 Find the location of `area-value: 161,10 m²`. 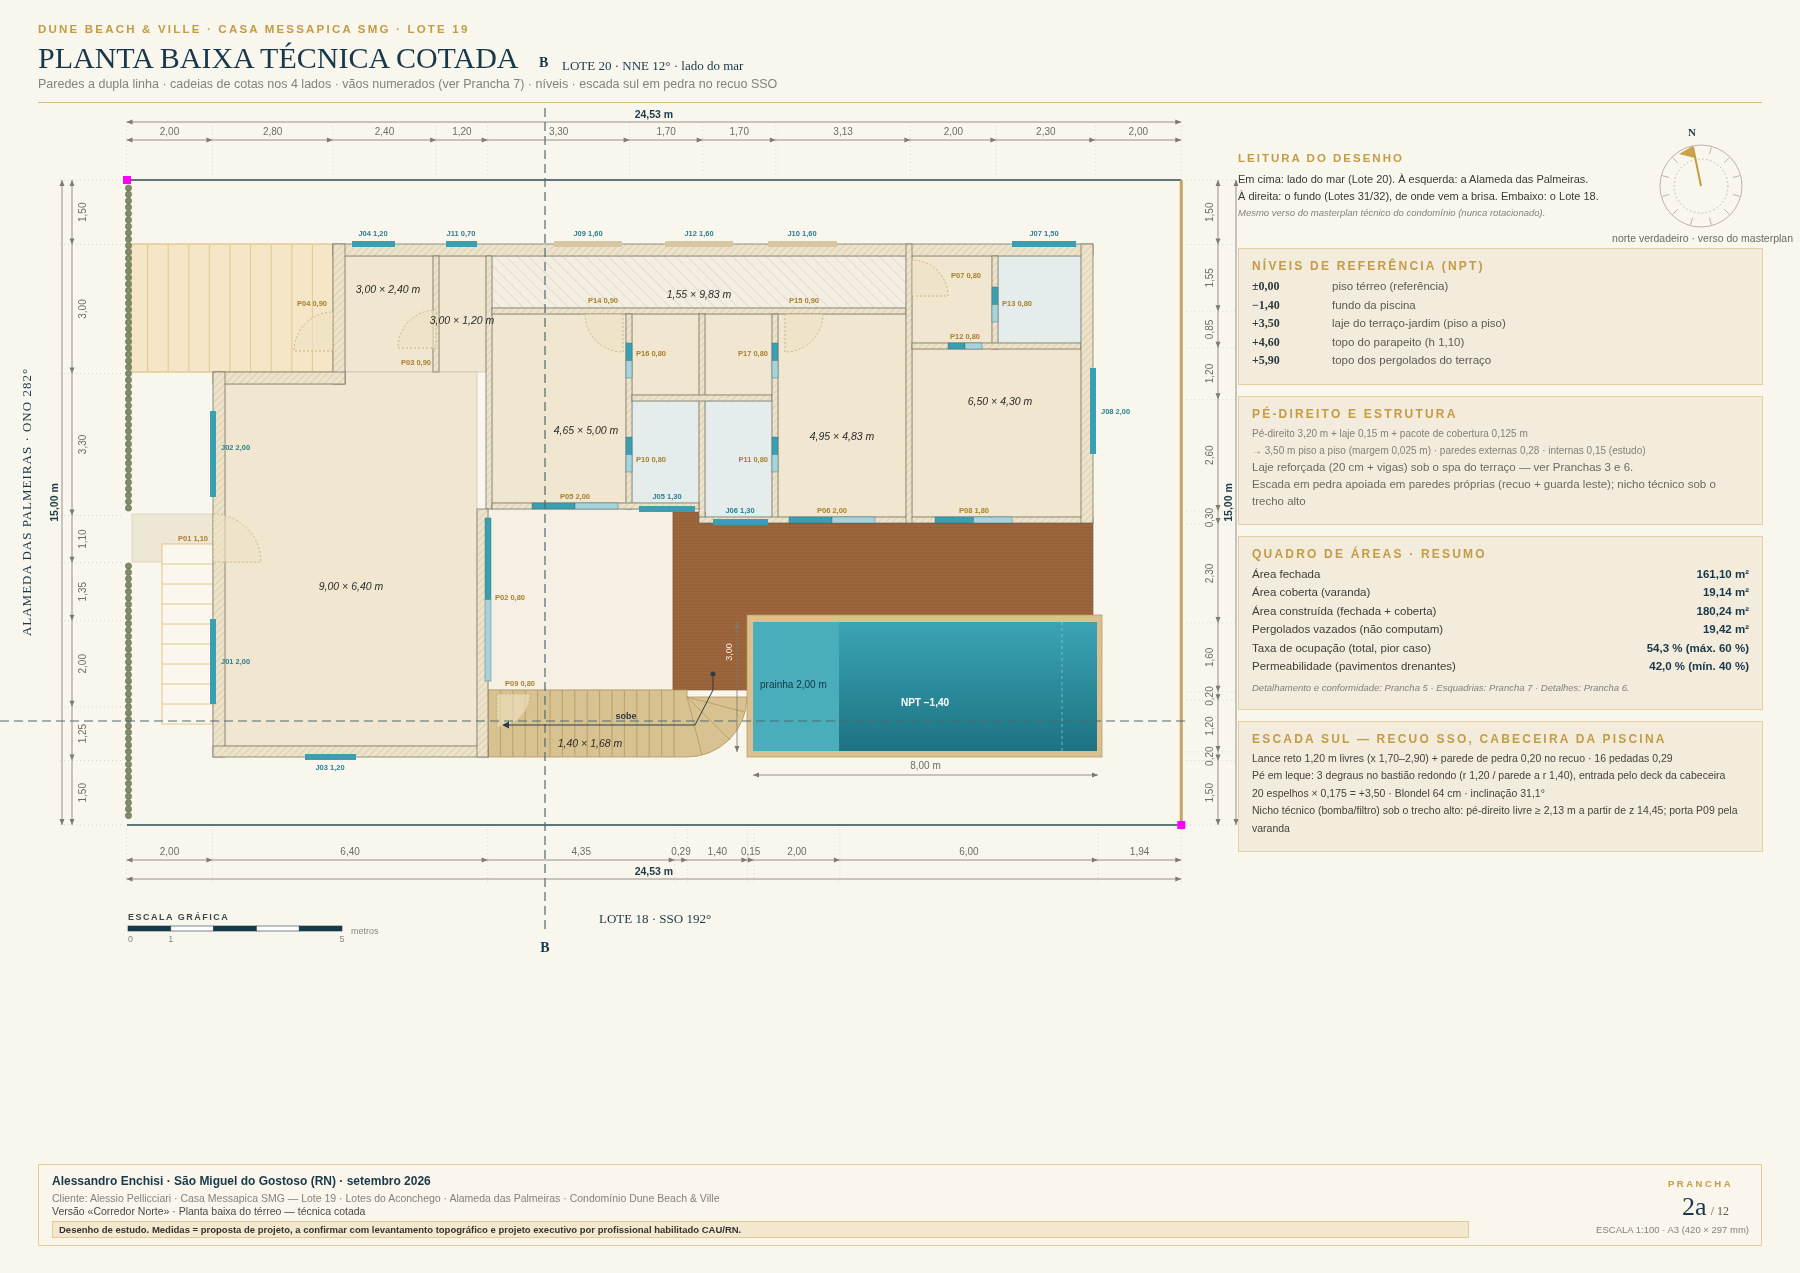

area-value: 161,10 m² is located at coordinates (1722, 574).